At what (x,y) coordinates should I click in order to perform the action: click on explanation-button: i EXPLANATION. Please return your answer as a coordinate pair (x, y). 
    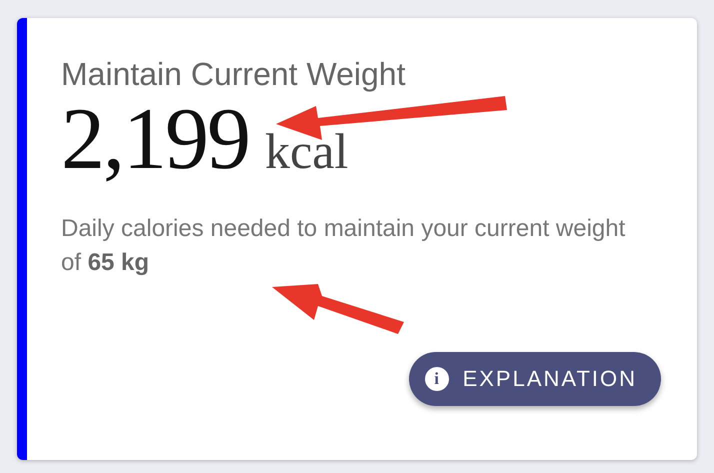
    Looking at the image, I should click on (534, 379).